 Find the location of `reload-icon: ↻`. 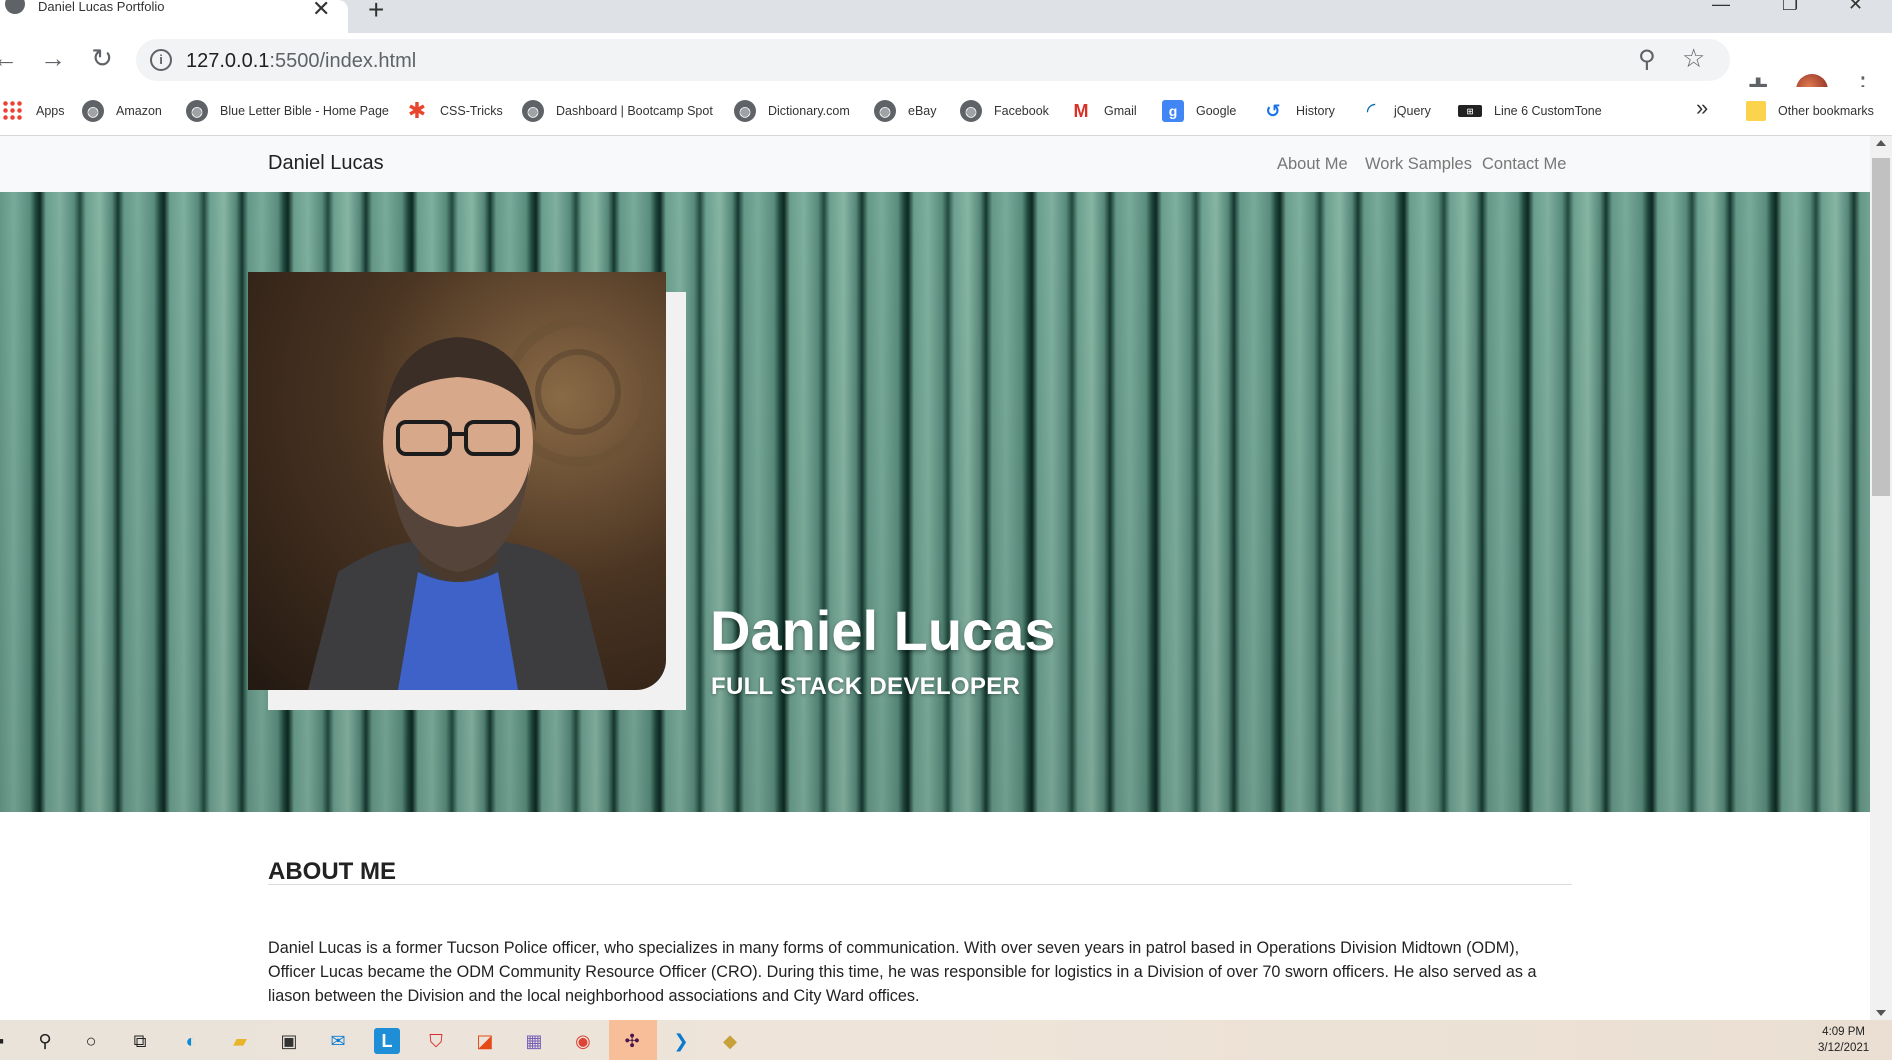

reload-icon: ↻ is located at coordinates (102, 58).